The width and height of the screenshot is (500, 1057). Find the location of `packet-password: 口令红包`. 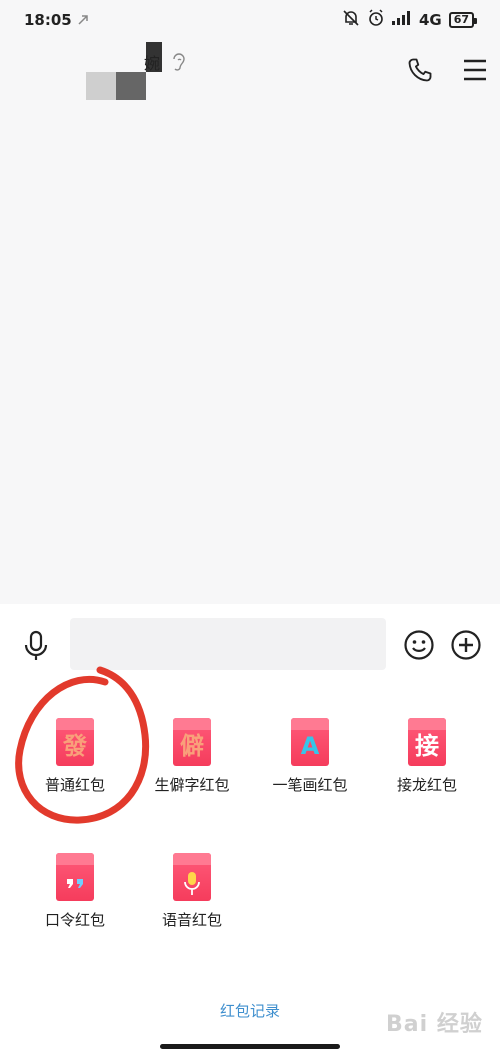

packet-password: 口令红包 is located at coordinates (75, 898).